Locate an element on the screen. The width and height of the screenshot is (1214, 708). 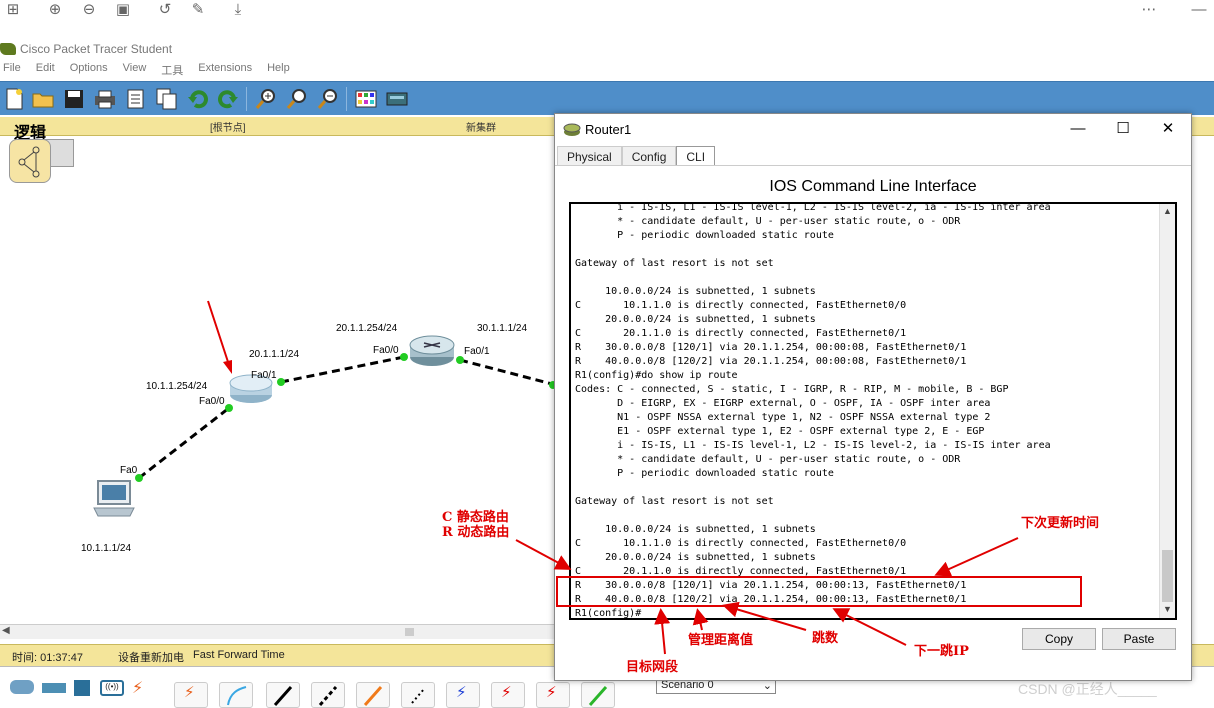
fit-icon: ▣ is located at coordinates (123, 10).